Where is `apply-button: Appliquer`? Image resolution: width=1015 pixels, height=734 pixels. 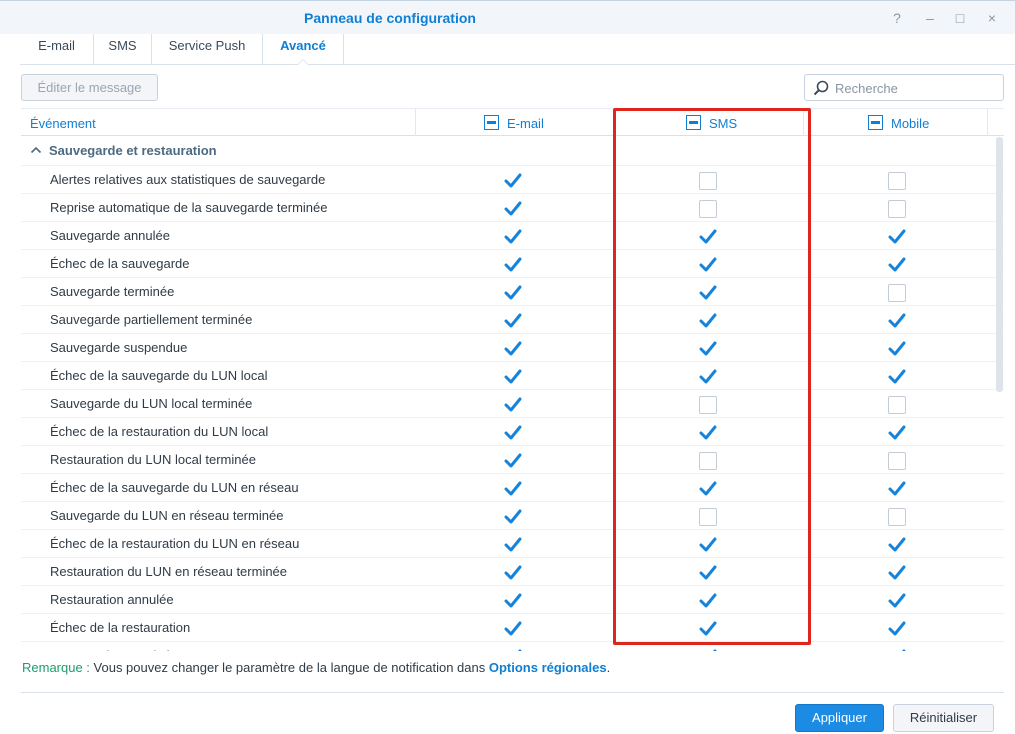 apply-button: Appliquer is located at coordinates (839, 718).